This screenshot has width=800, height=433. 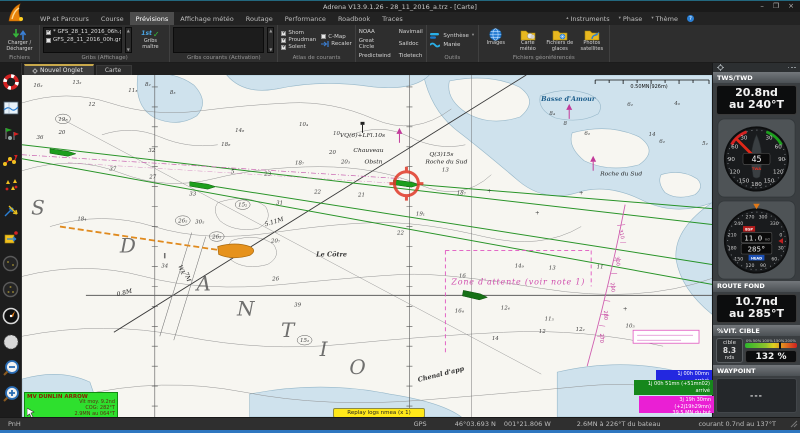 What do you see at coordinates (206, 18) in the screenshot?
I see `menu-tab-affichage-meteo: Affichage météo` at bounding box center [206, 18].